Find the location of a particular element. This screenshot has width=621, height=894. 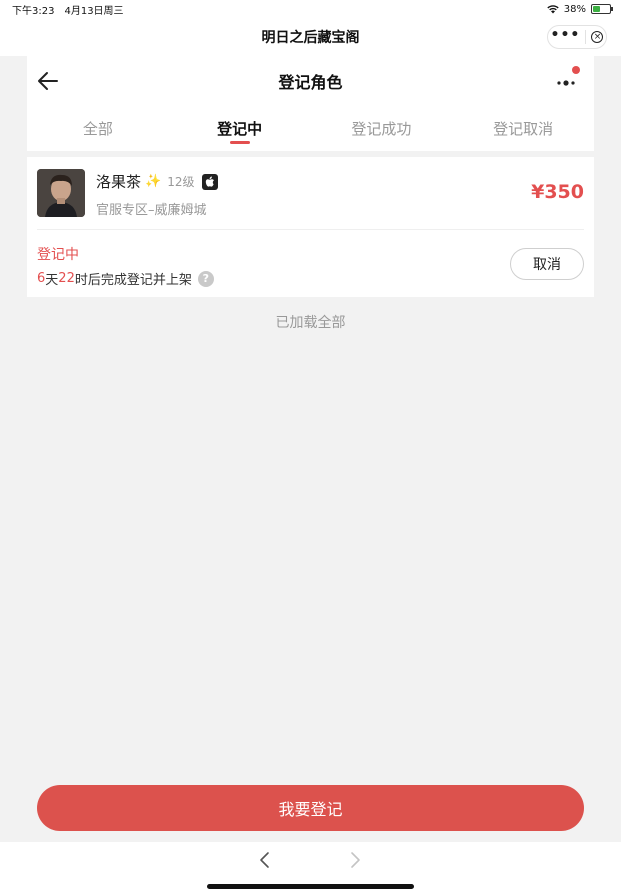

help-icon: ? is located at coordinates (205, 278).